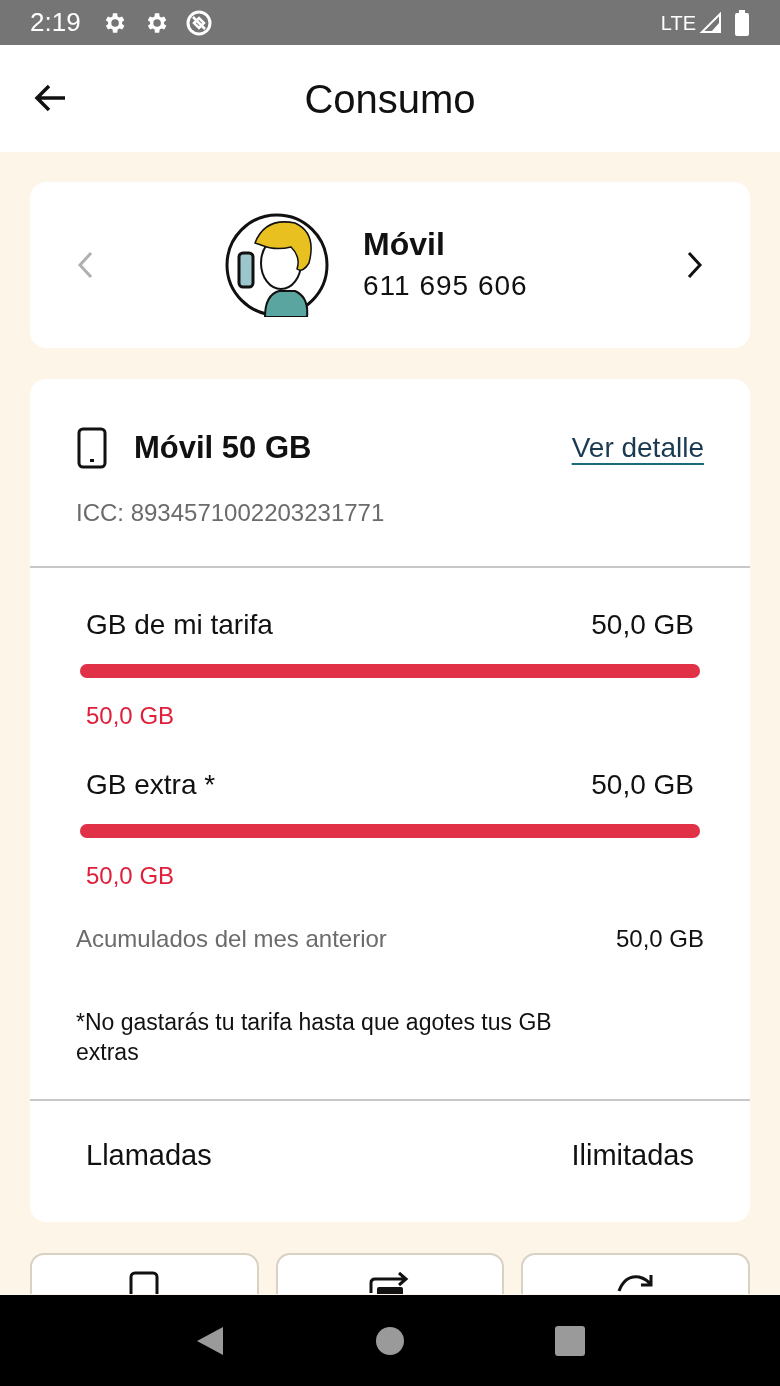 The image size is (780, 1386). What do you see at coordinates (50, 98) in the screenshot?
I see `back-arrow-icon` at bounding box center [50, 98].